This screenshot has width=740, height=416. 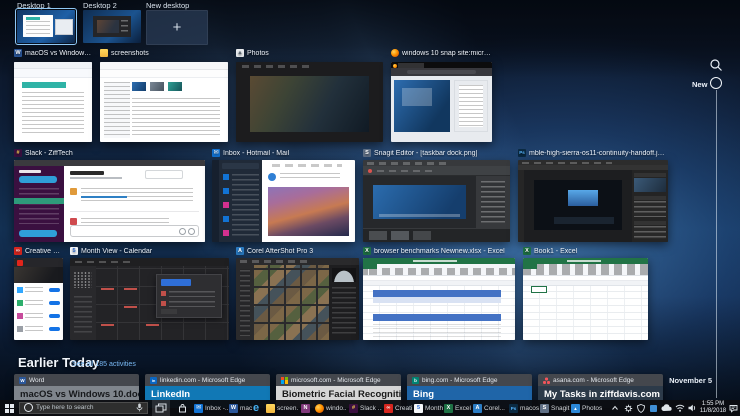 What do you see at coordinates (207, 380) in the screenshot?
I see `activity-card-linkedin-header: in linkedin.com - Microsoft Edge` at bounding box center [207, 380].